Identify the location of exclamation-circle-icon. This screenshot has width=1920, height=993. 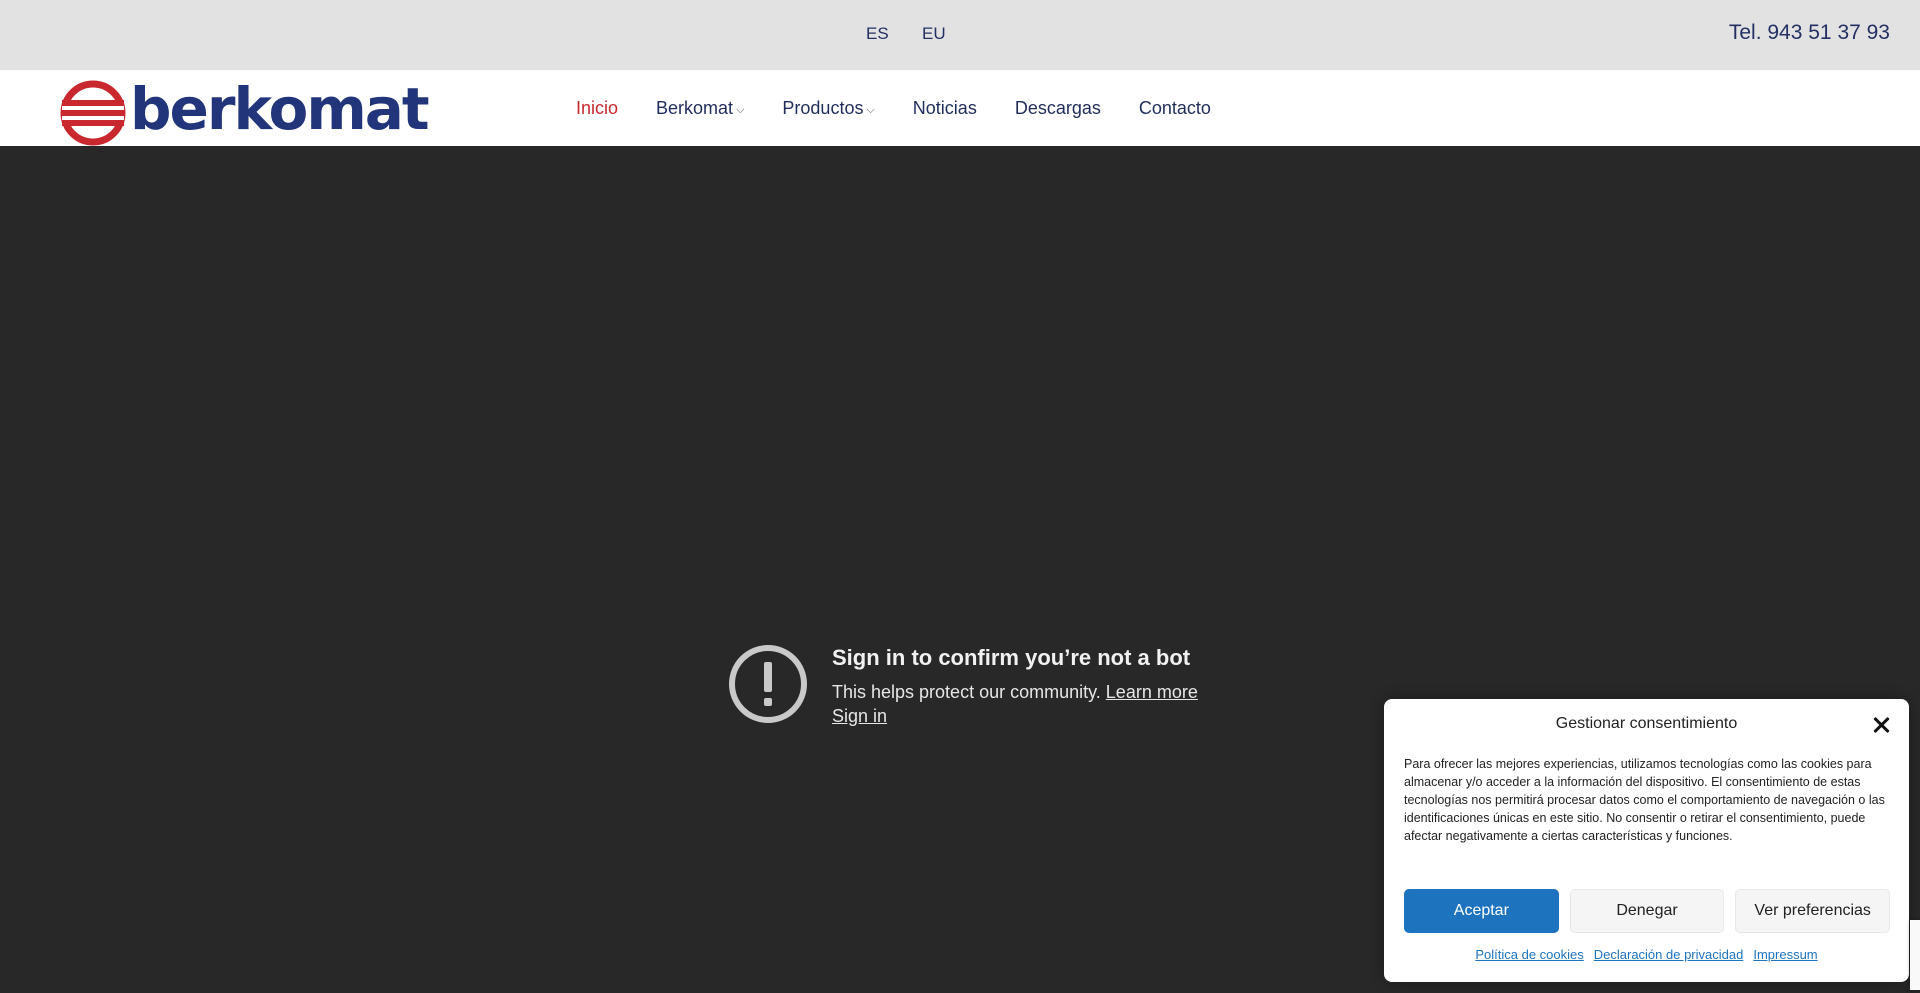
(768, 684).